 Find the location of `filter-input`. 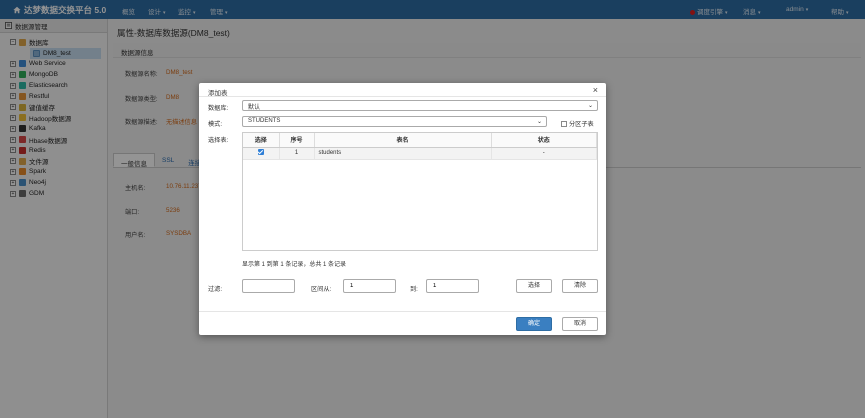

filter-input is located at coordinates (268, 286).